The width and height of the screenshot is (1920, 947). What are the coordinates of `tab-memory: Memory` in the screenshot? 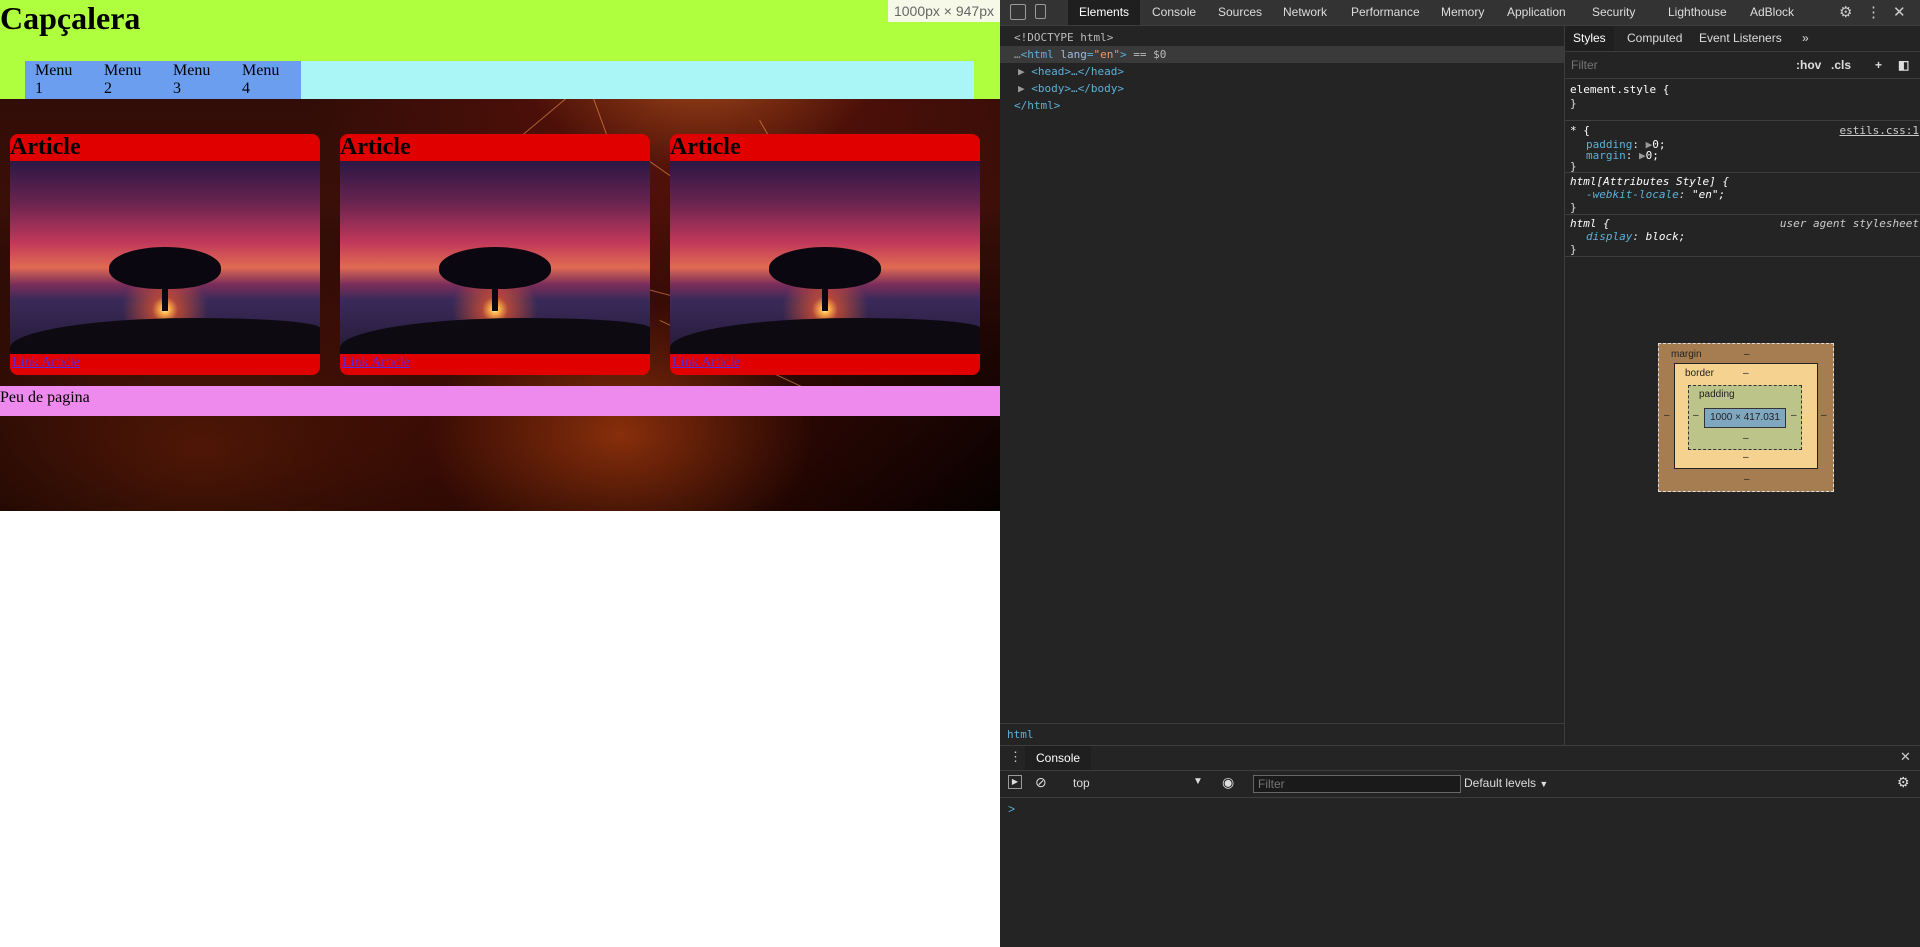 It's located at (1462, 12).